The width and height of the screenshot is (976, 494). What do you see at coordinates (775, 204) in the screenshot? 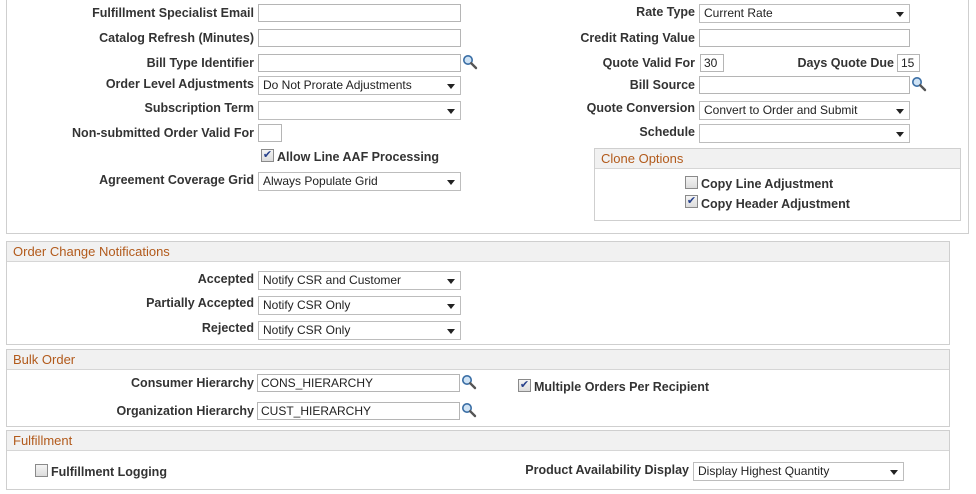
I see `copy-header-adjustment-label: Copy Header Adjustment` at bounding box center [775, 204].